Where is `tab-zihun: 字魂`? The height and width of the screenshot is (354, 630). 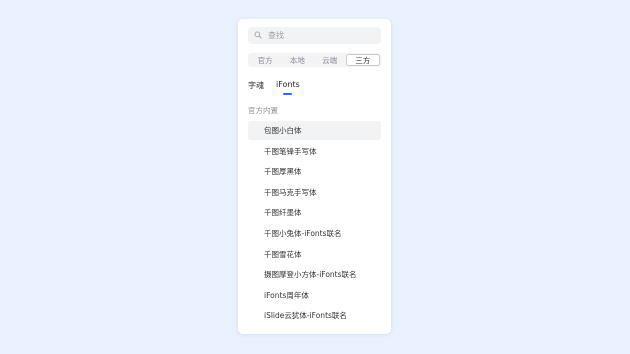
tab-zihun: 字魂 is located at coordinates (256, 85).